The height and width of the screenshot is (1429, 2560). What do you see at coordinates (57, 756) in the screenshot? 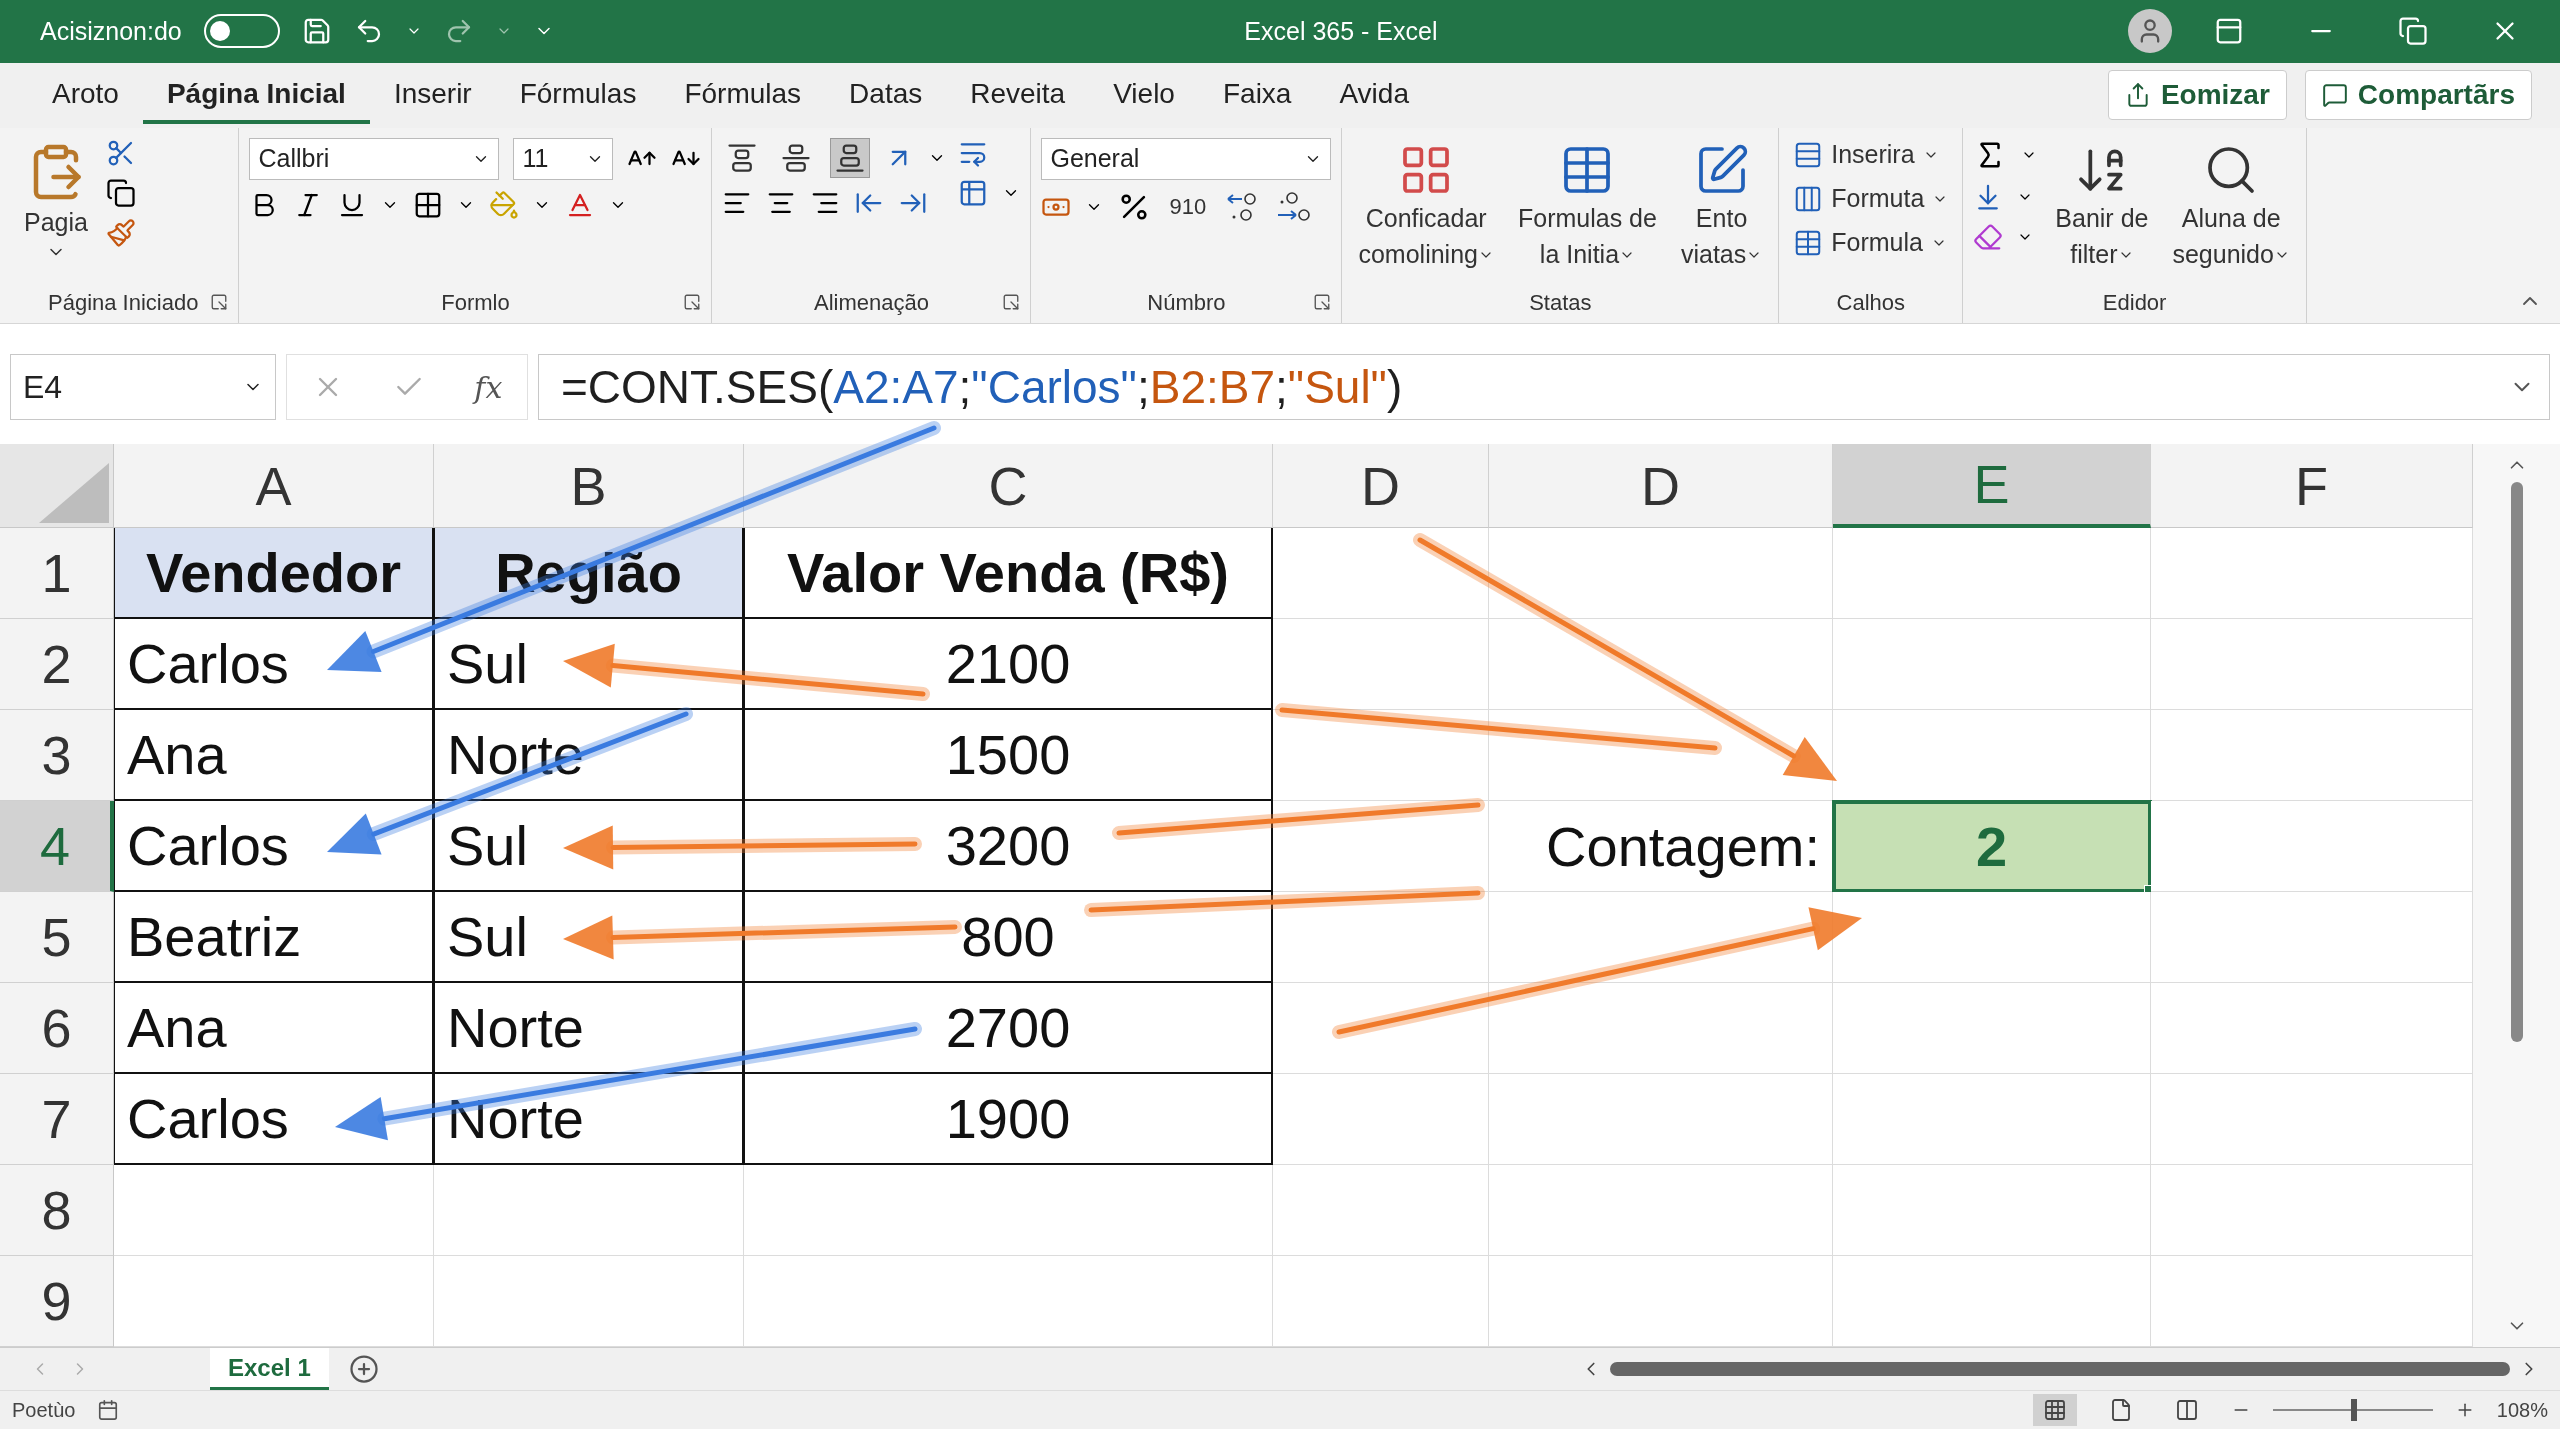
I see `row-header: 3` at bounding box center [57, 756].